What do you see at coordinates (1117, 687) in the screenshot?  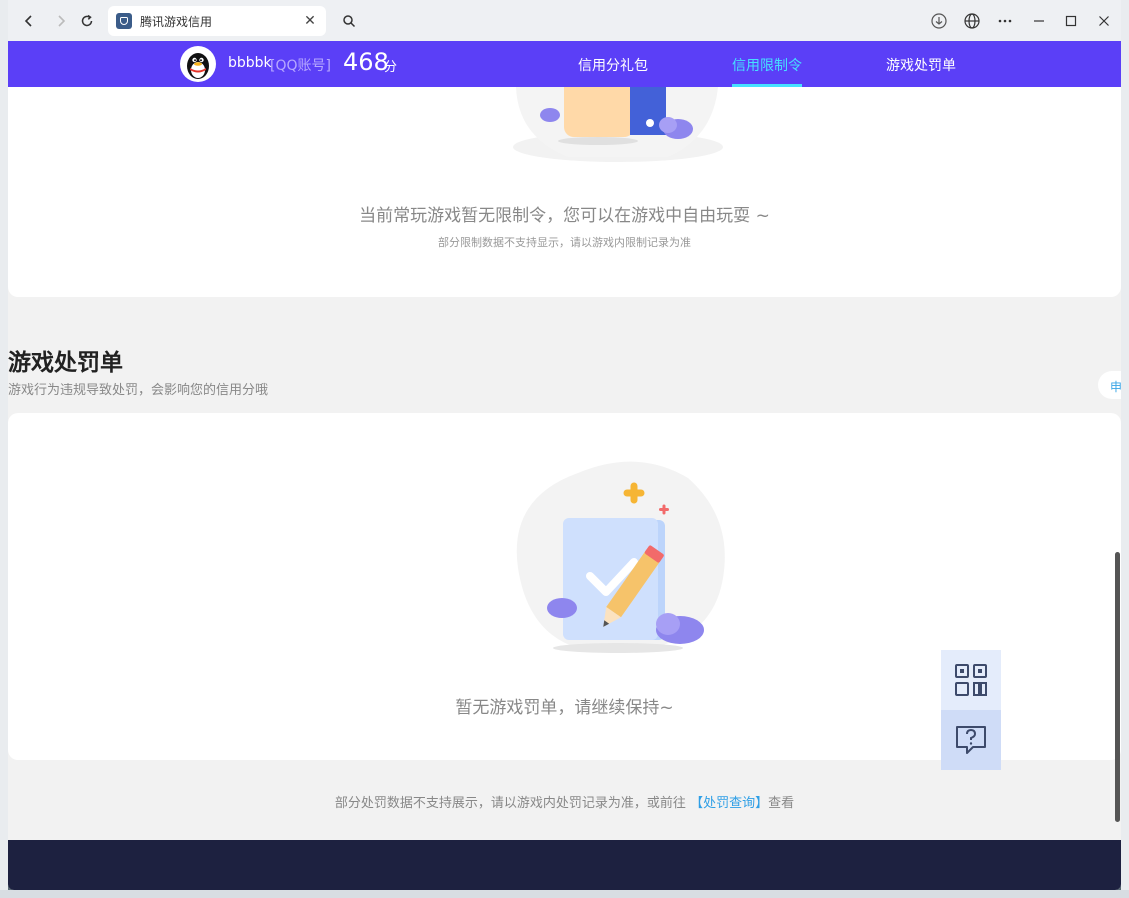 I see `page-scrollbar-thumb` at bounding box center [1117, 687].